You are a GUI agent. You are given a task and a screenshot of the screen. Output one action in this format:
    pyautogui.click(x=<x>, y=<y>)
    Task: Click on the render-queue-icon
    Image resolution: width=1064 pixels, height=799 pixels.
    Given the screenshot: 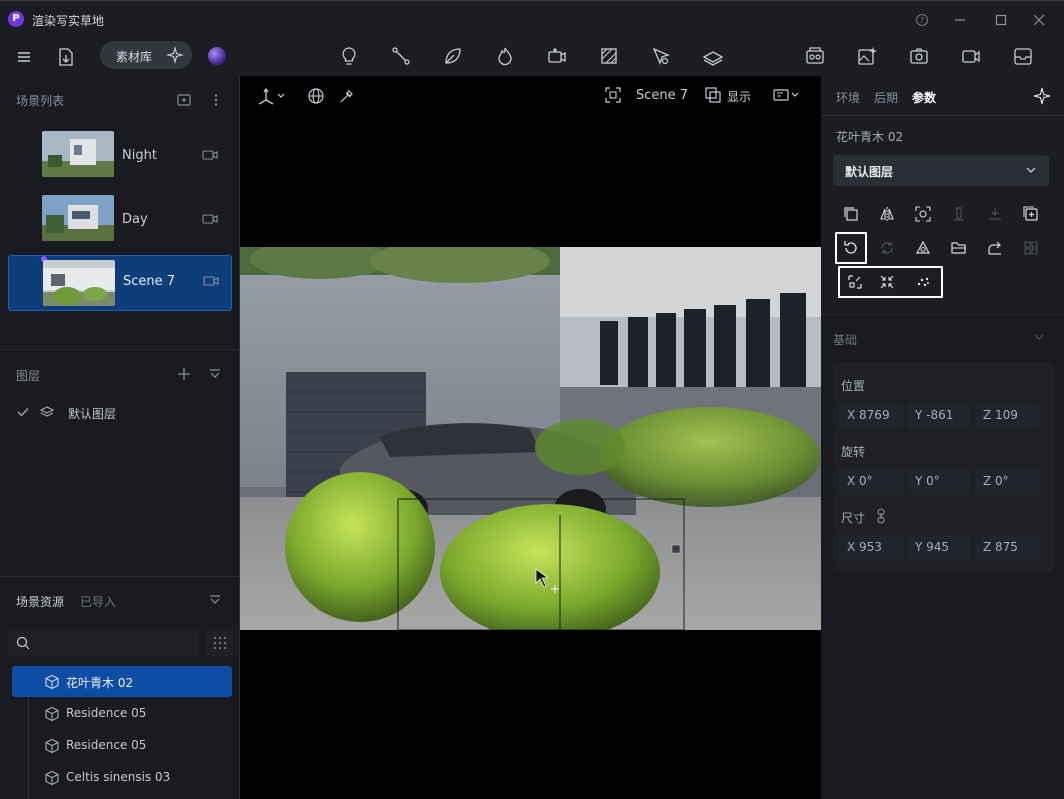 What is the action you would take?
    pyautogui.click(x=815, y=56)
    